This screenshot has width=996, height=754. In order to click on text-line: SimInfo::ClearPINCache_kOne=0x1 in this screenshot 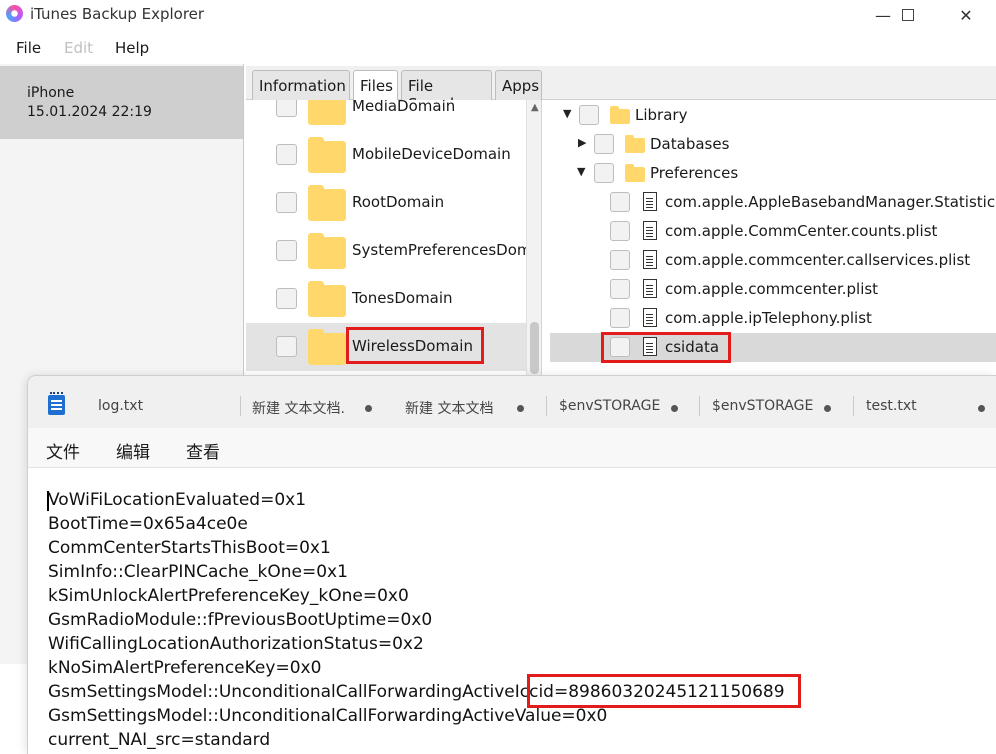, I will do `click(198, 572)`.